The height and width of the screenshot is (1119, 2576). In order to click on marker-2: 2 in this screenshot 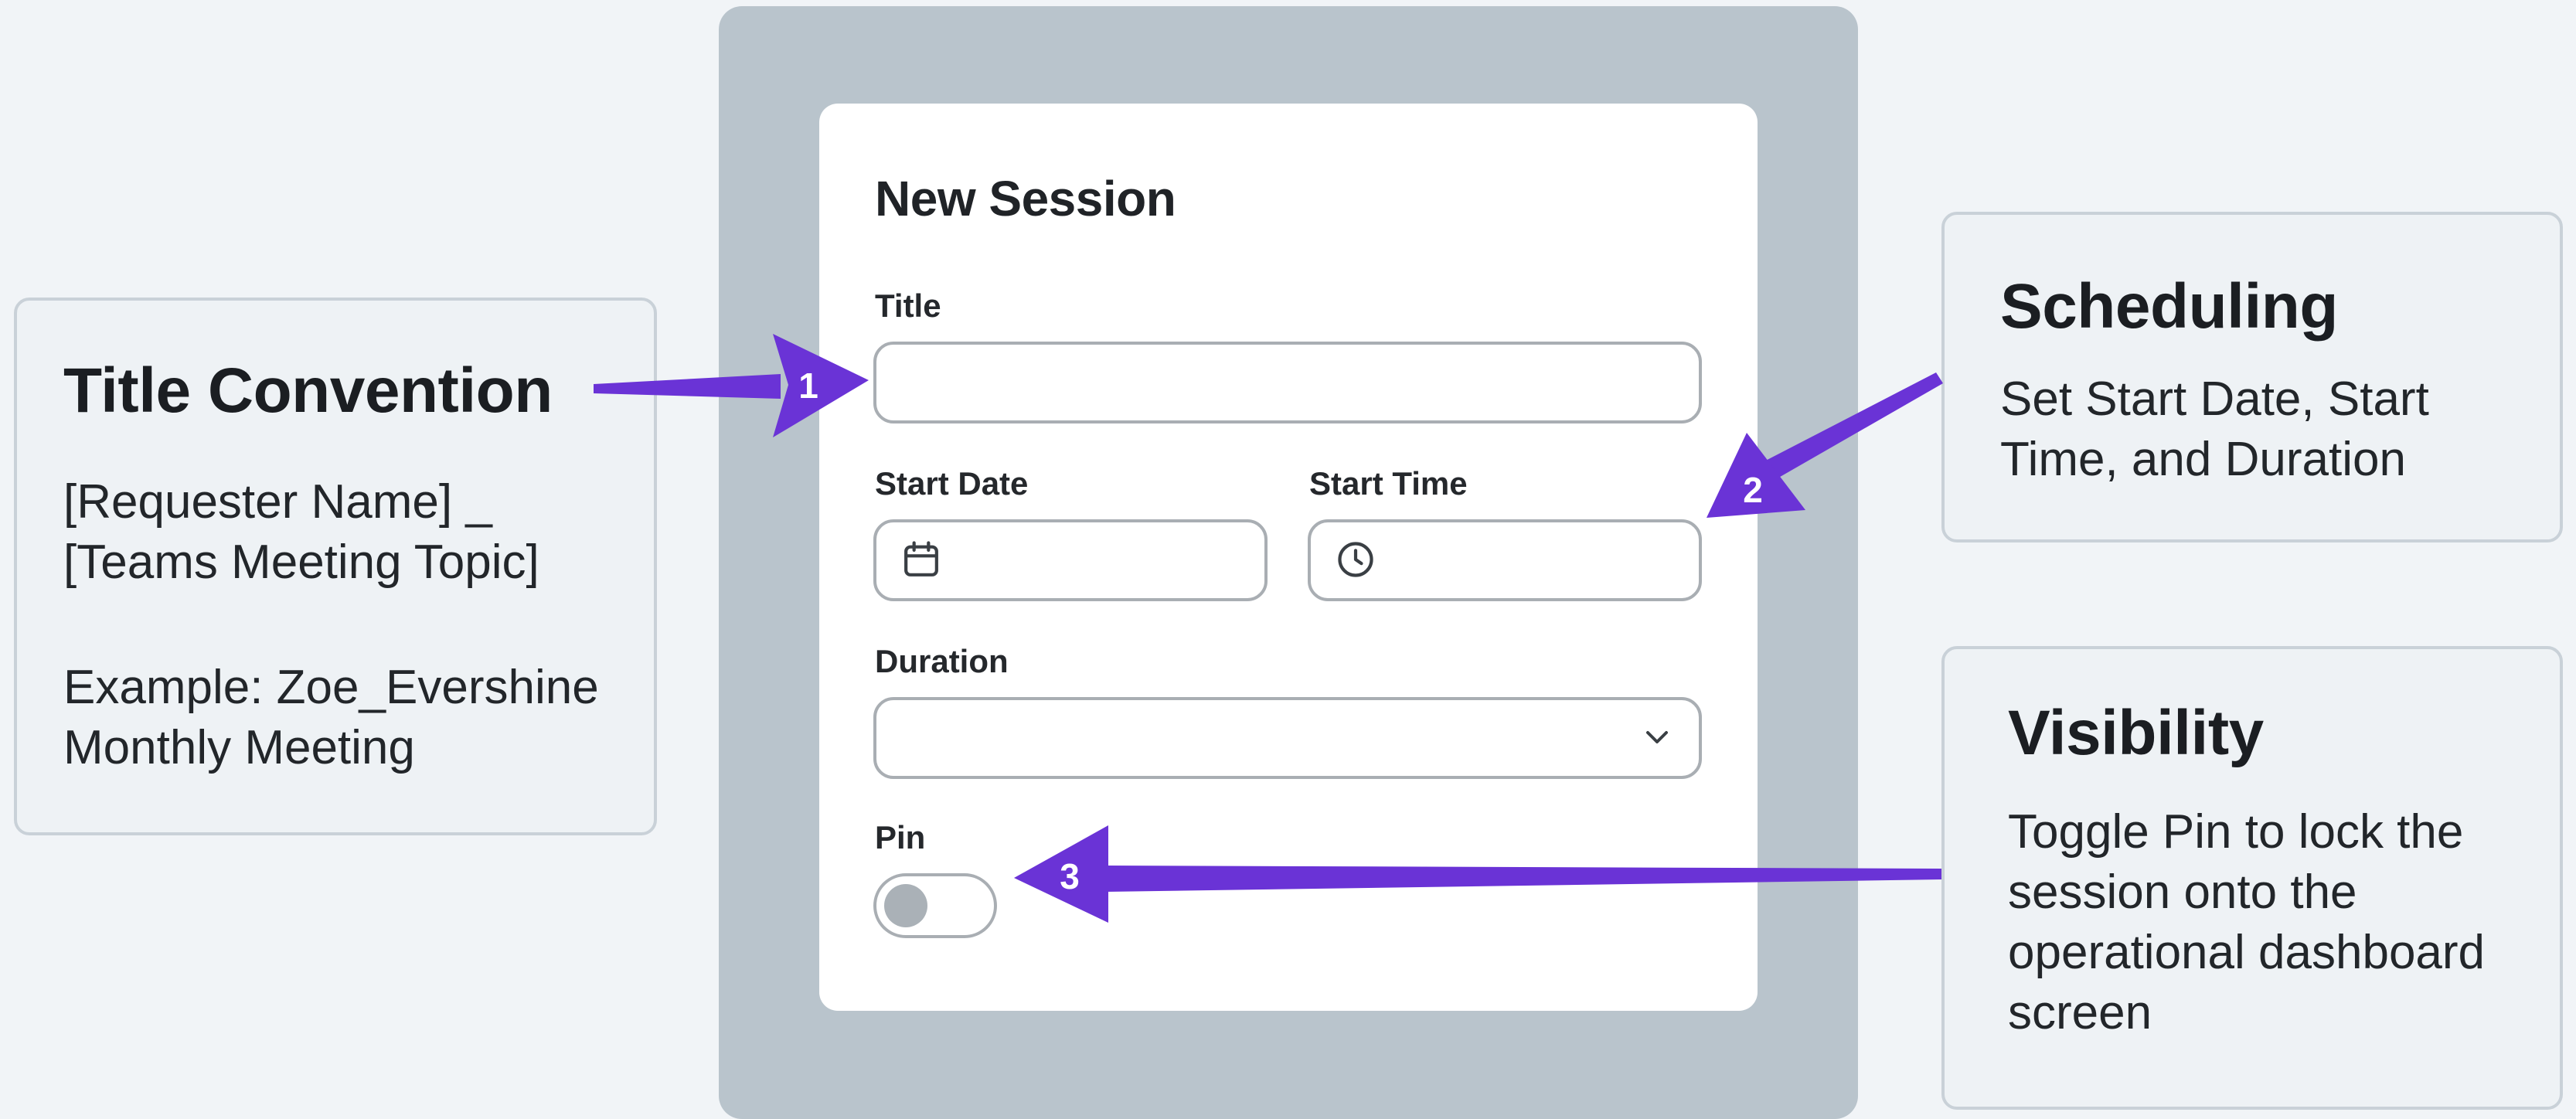, I will do `click(1753, 490)`.